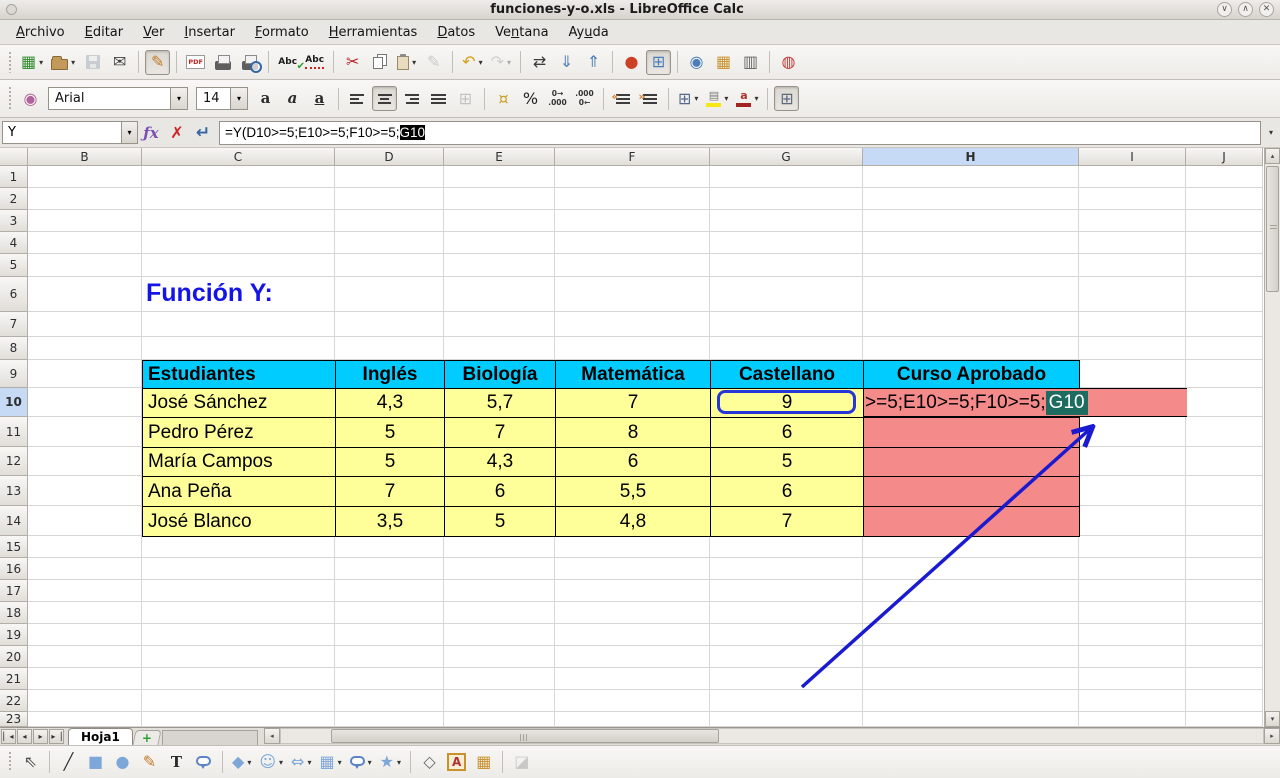  Describe the element at coordinates (632, 221) in the screenshot. I see `cell-F3` at that location.